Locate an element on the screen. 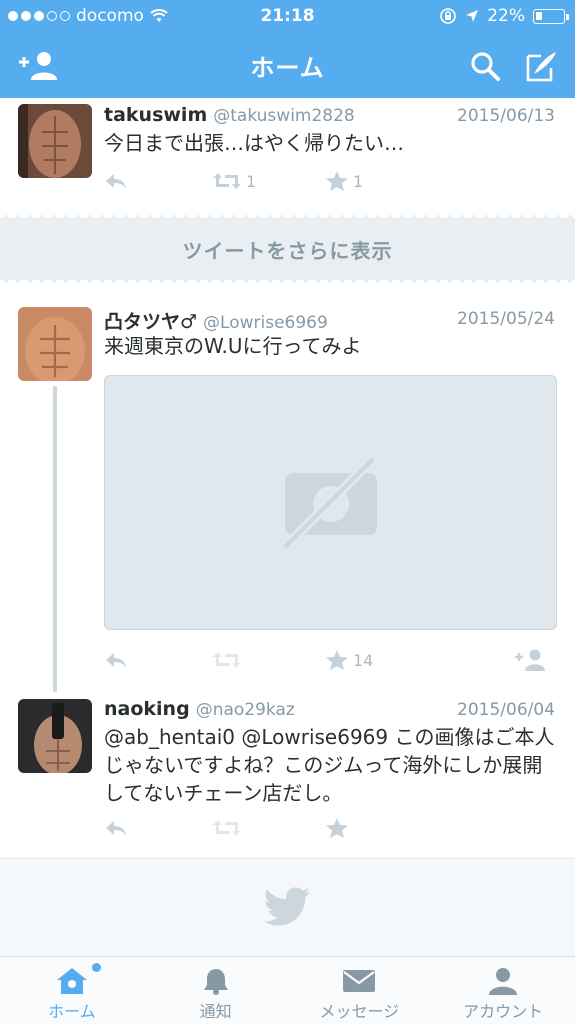 This screenshot has width=575, height=1024. new-tweets-dot is located at coordinates (96, 967).